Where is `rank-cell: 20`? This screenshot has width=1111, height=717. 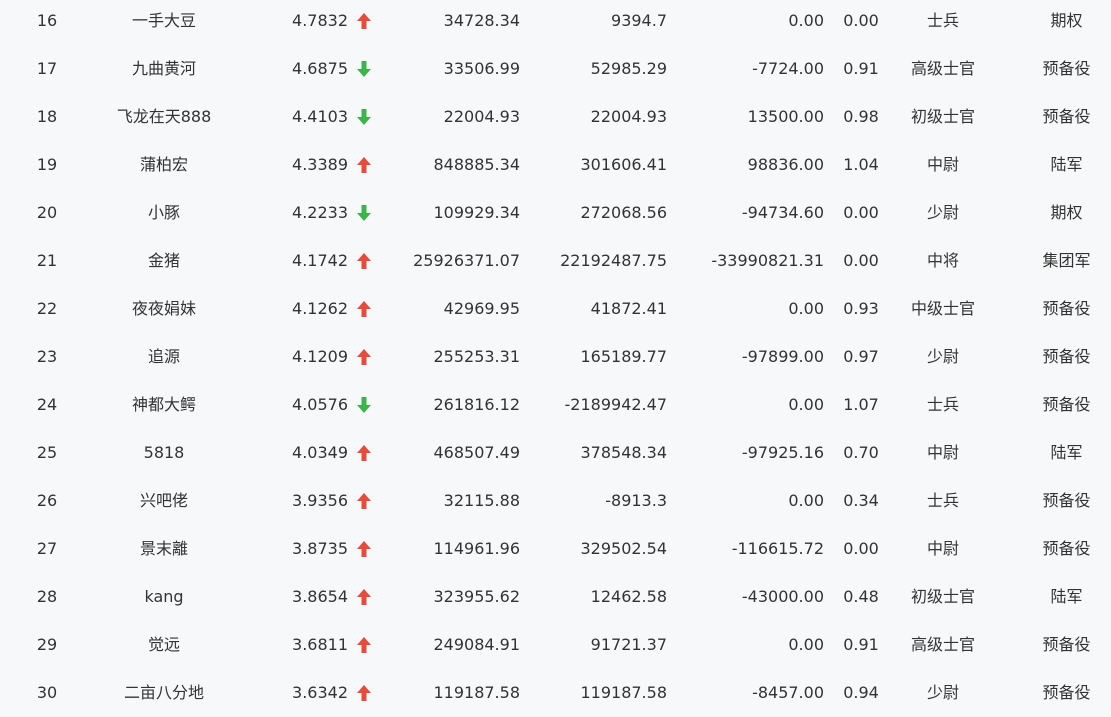 rank-cell: 20 is located at coordinates (47, 212).